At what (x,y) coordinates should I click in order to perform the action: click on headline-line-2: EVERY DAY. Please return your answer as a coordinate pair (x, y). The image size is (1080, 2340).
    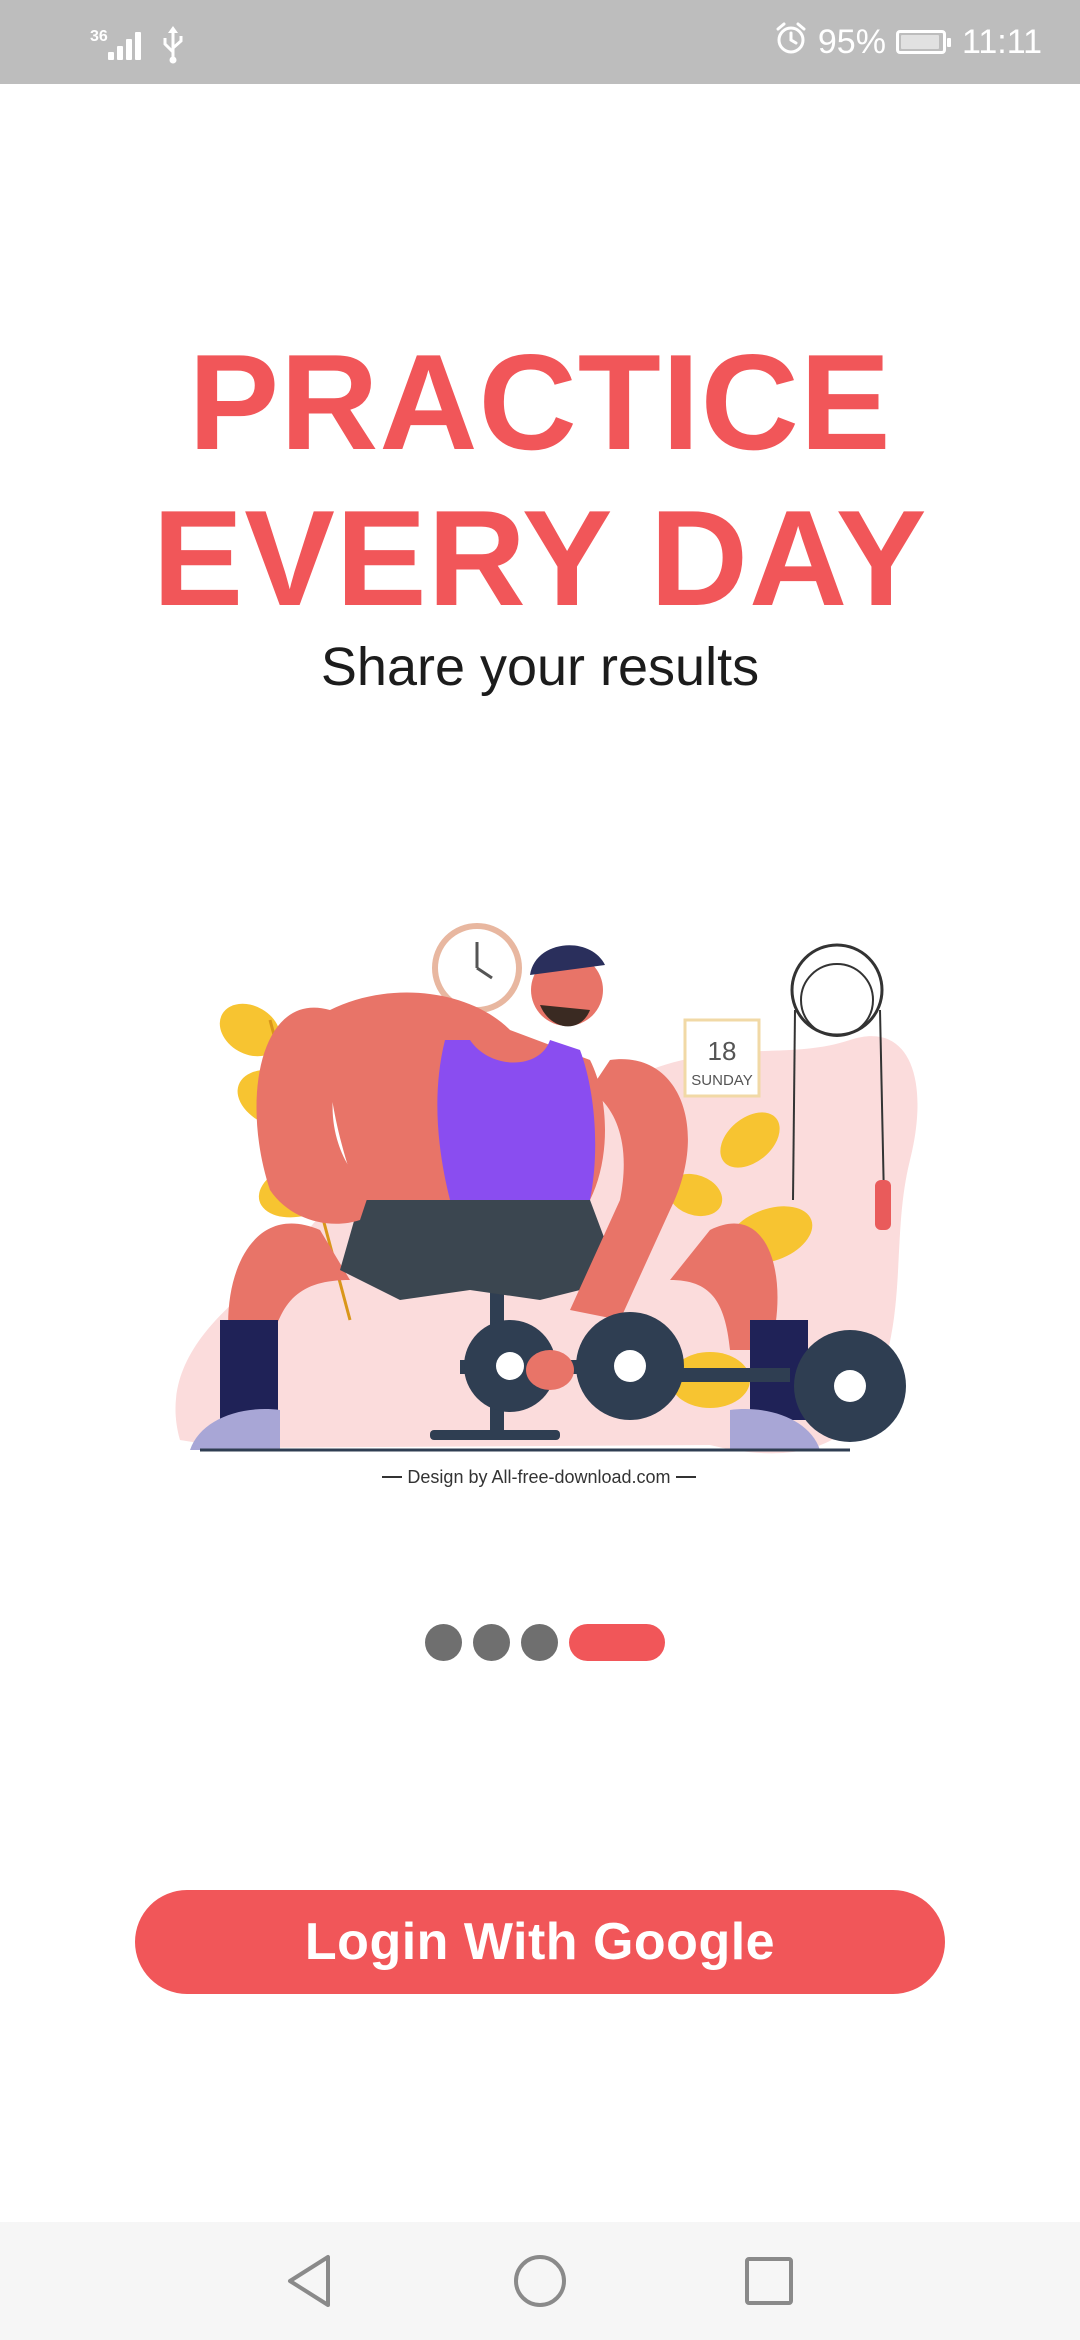
    Looking at the image, I should click on (540, 558).